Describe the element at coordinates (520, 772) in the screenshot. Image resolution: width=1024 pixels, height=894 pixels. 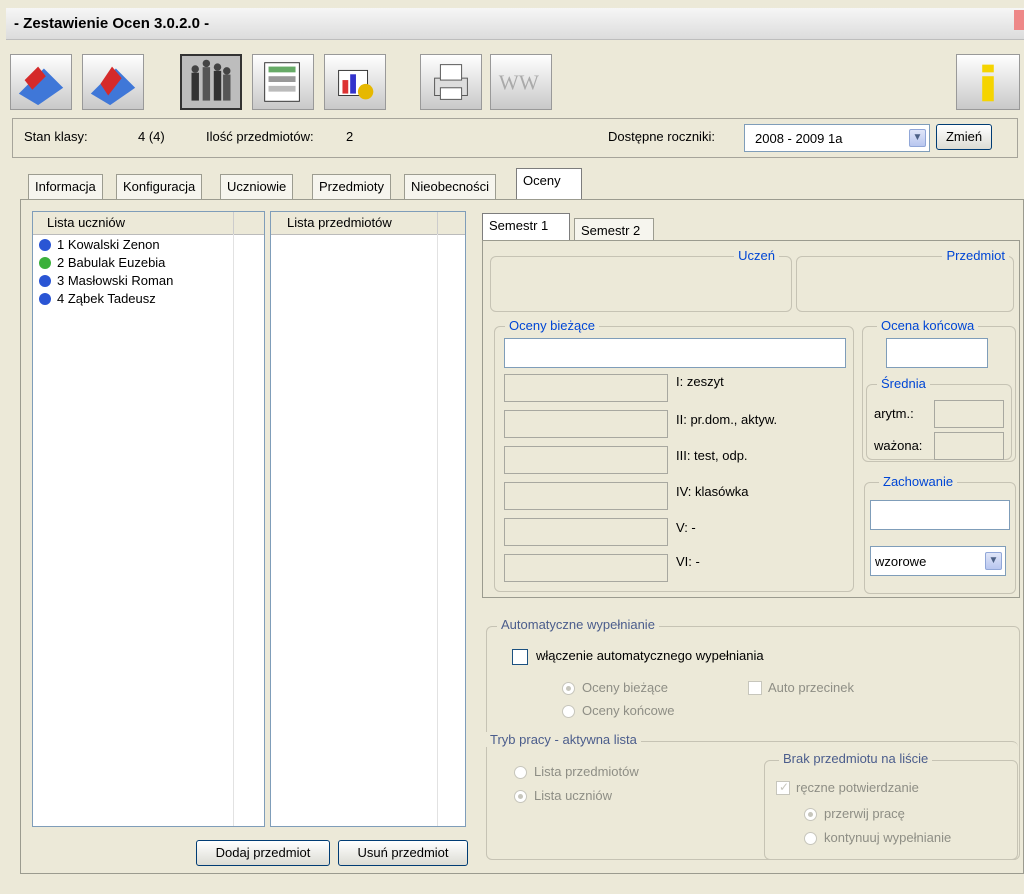
I see `subjects-list-radio` at that location.